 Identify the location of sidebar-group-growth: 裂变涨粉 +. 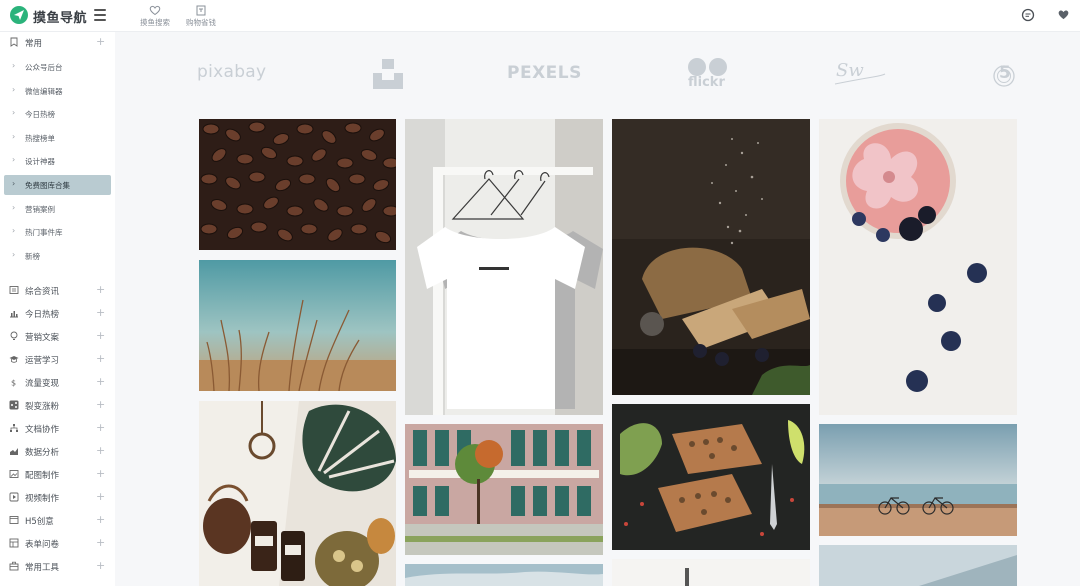
(57, 406).